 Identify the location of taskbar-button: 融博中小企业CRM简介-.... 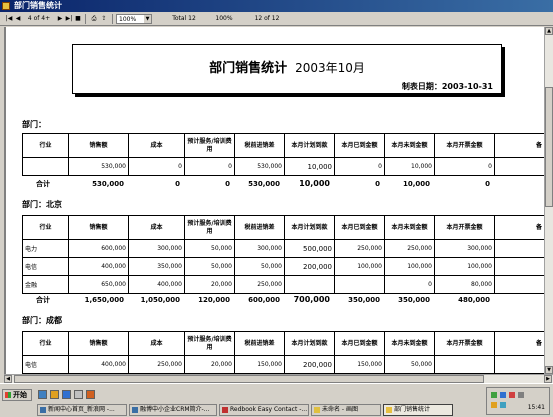
(173, 410).